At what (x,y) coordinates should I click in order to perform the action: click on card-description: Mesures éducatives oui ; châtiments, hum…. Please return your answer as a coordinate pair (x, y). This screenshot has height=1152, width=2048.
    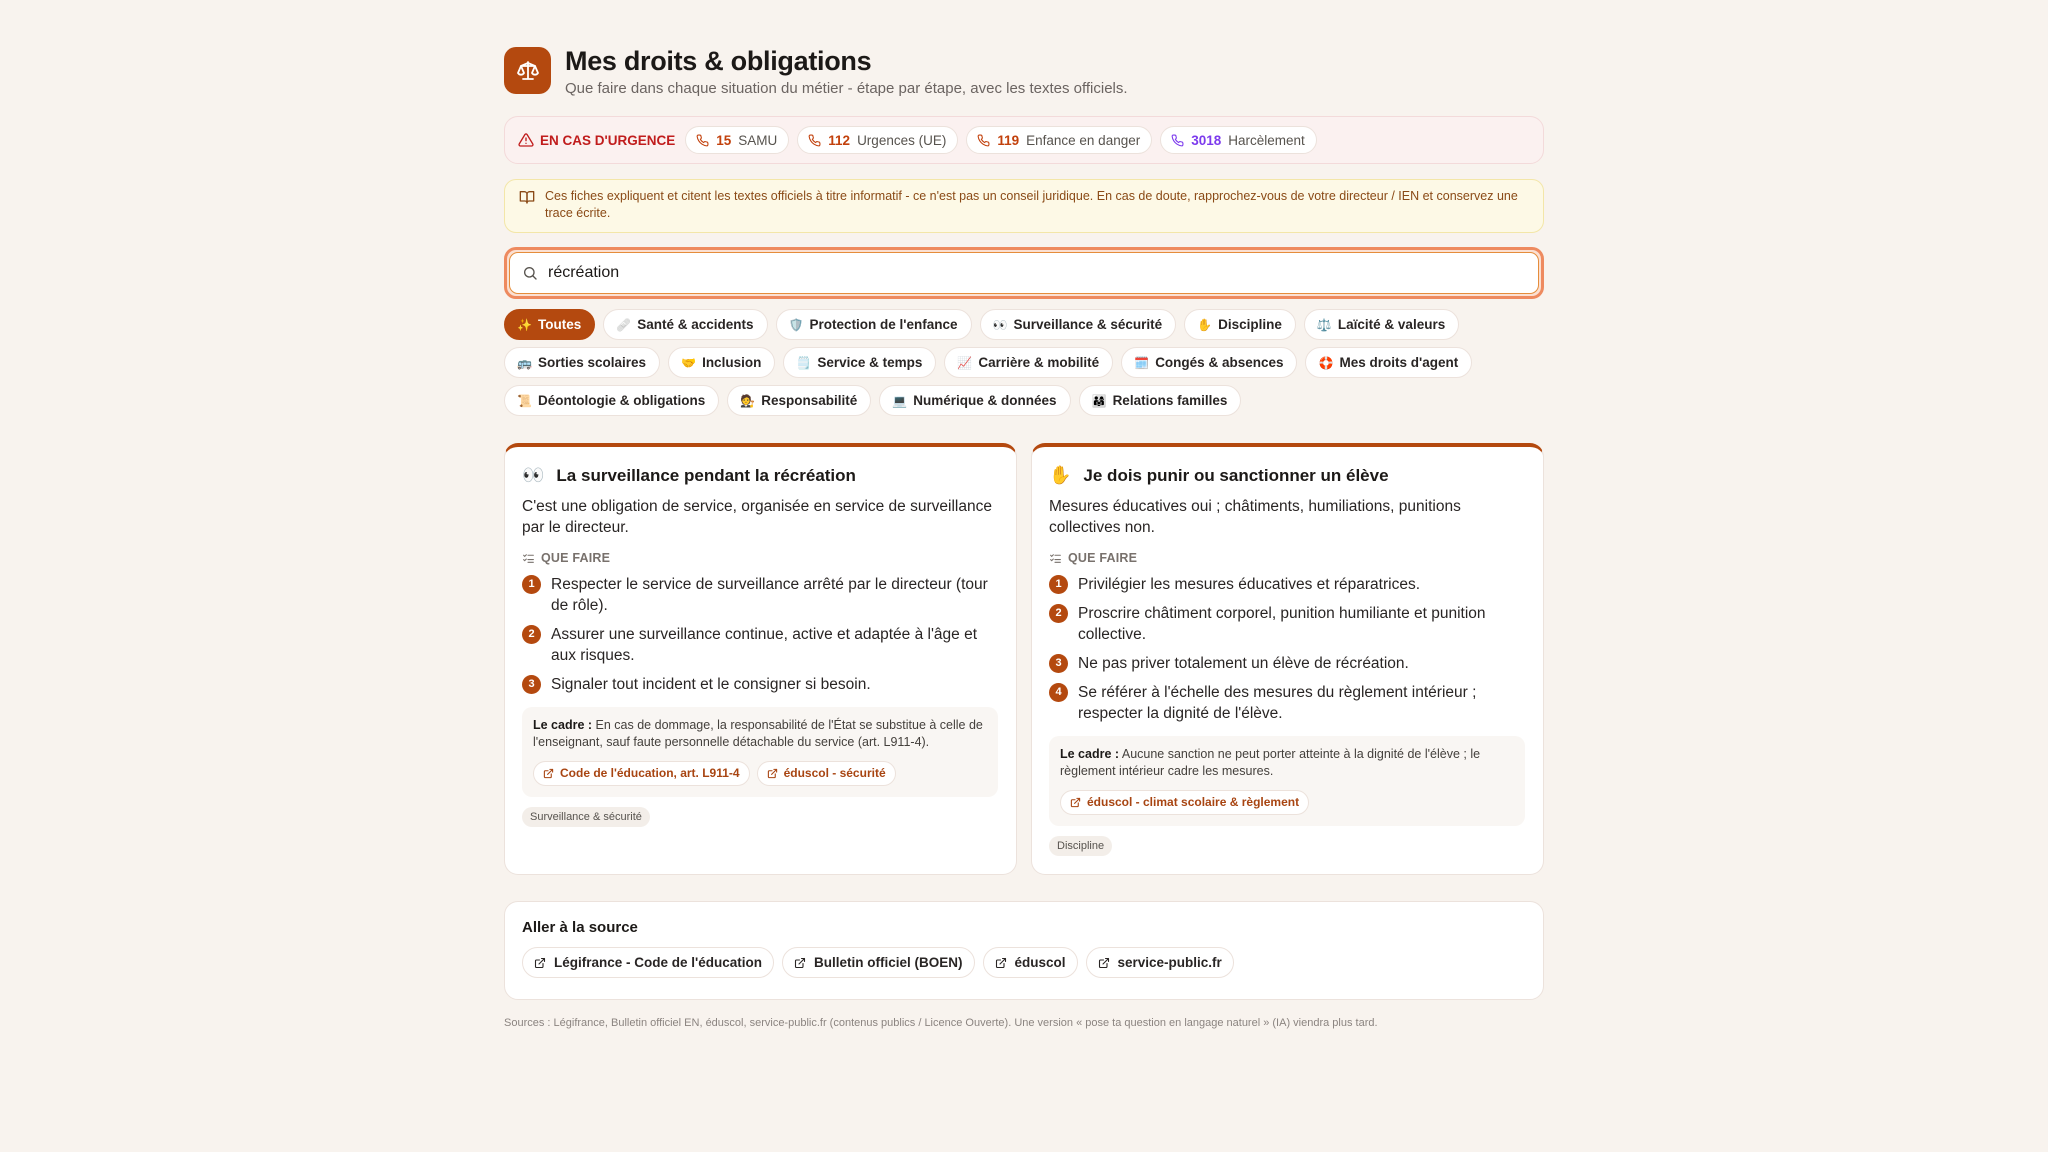
    Looking at the image, I should click on (1255, 517).